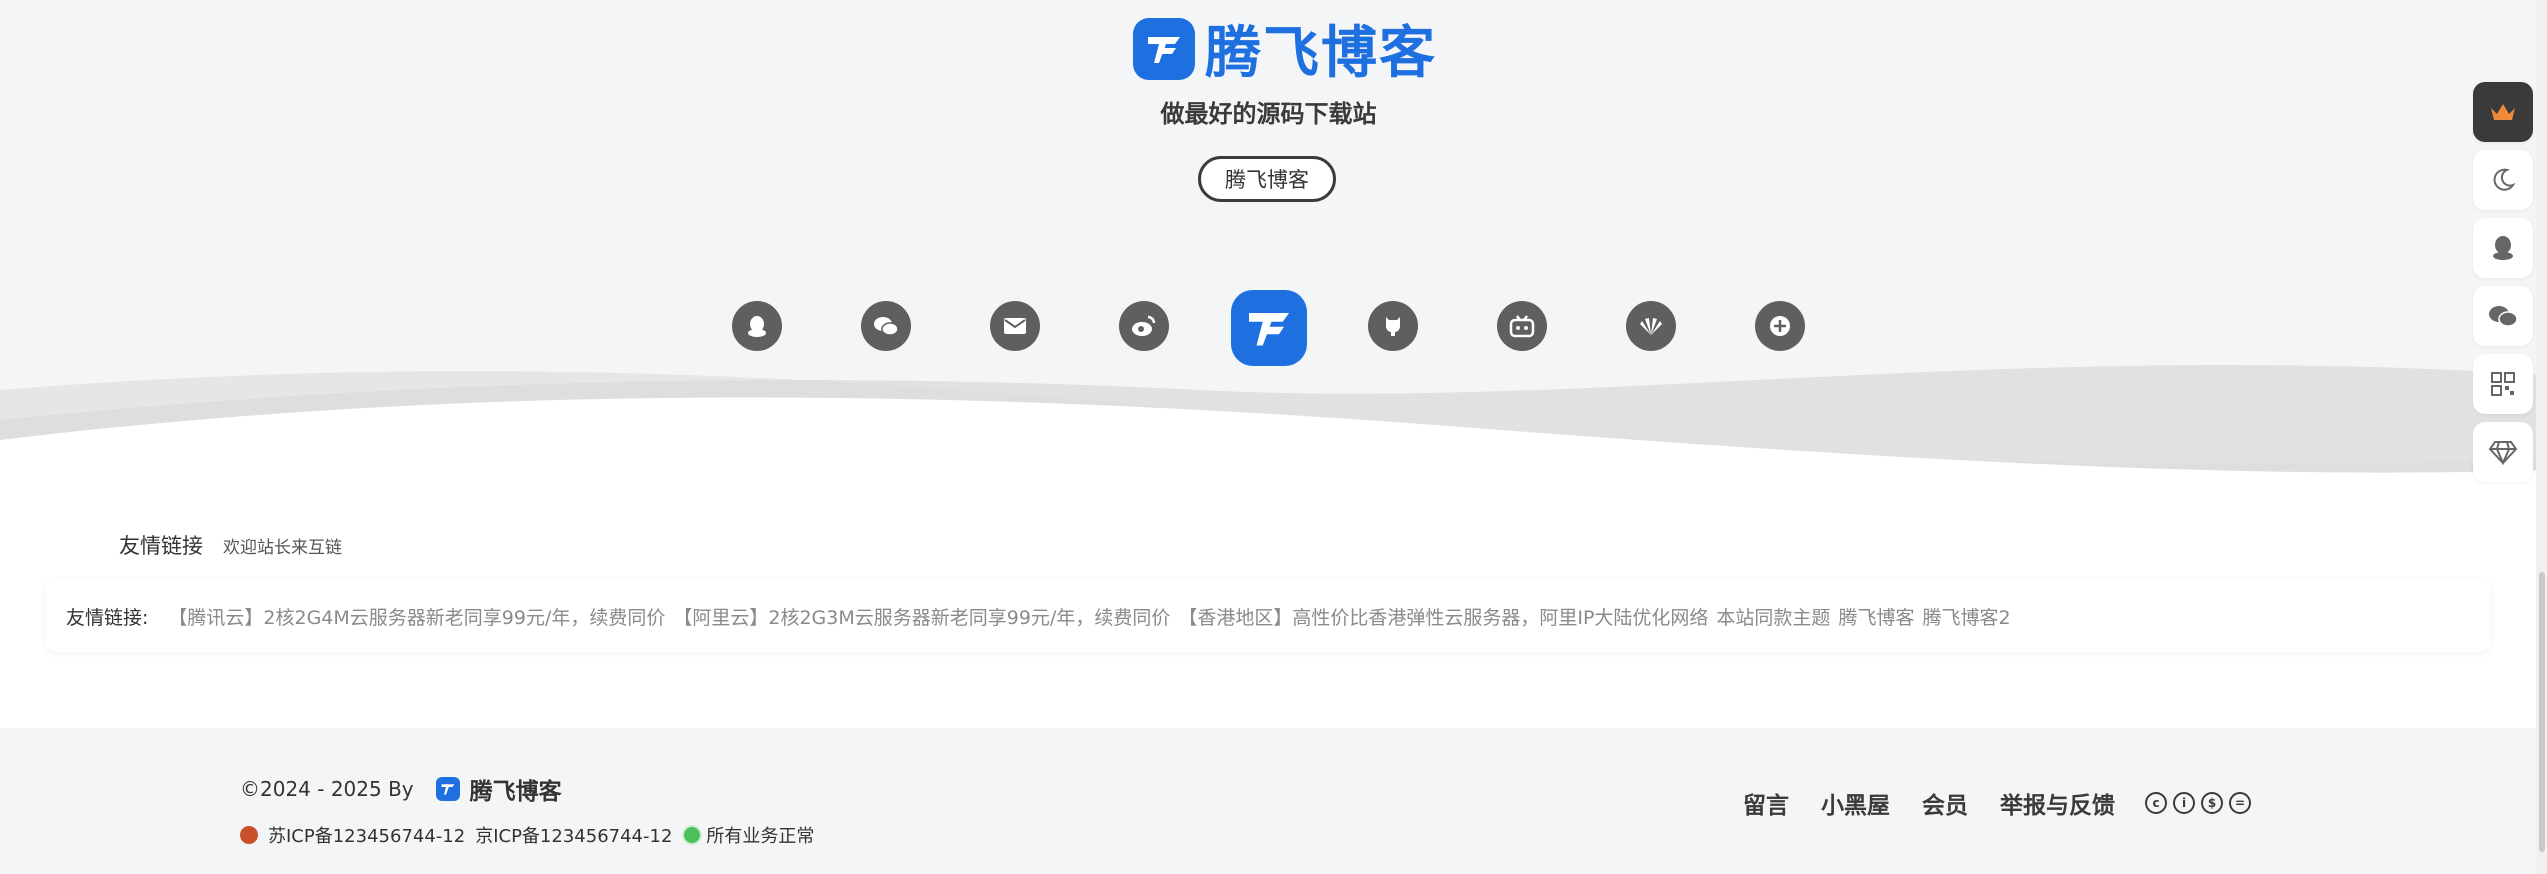  What do you see at coordinates (1780, 326) in the screenshot?
I see `plus-icon` at bounding box center [1780, 326].